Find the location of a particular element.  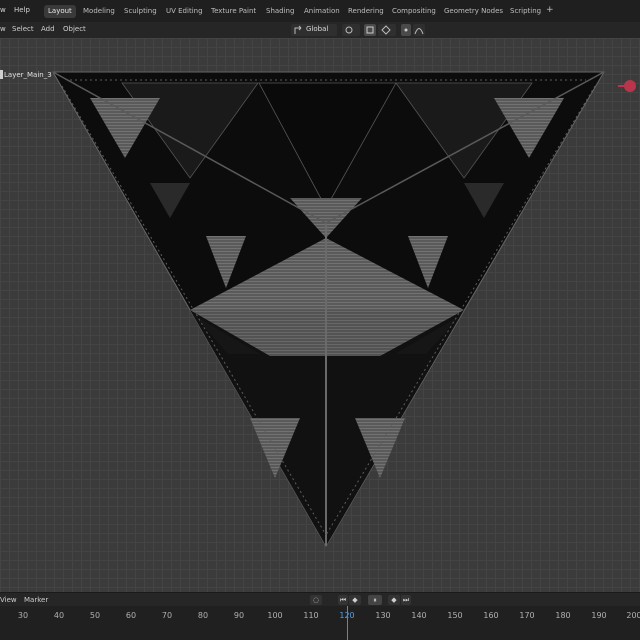

tab-layout: Layout is located at coordinates (60, 11).